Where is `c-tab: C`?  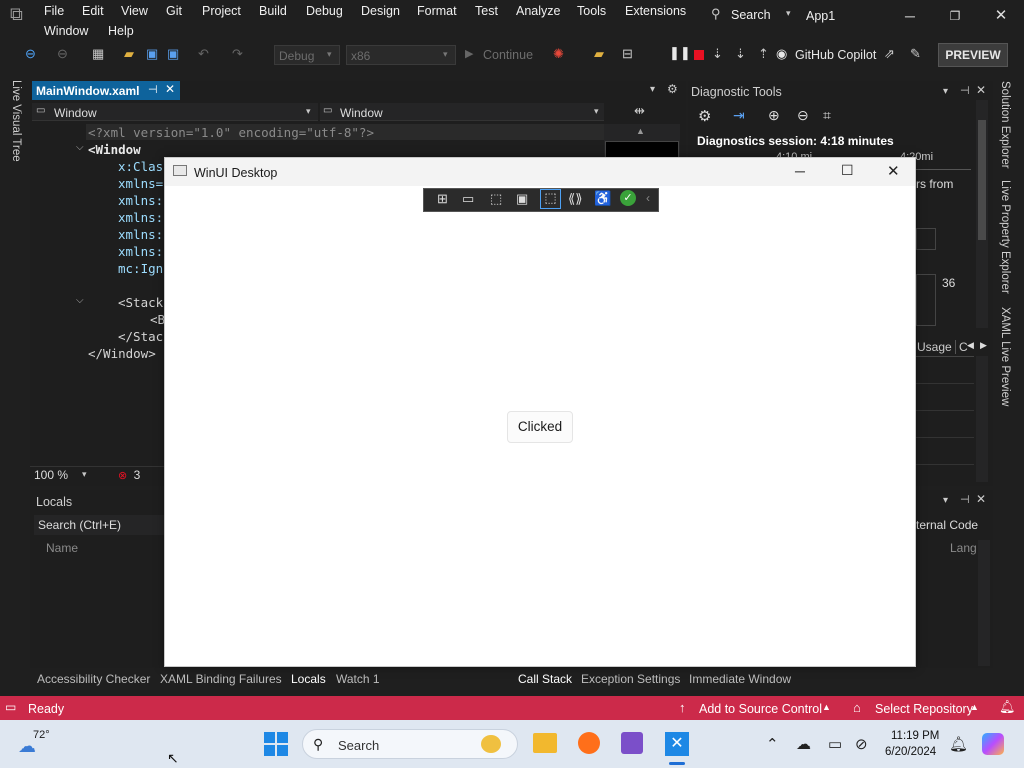
c-tab: C is located at coordinates (961, 347).